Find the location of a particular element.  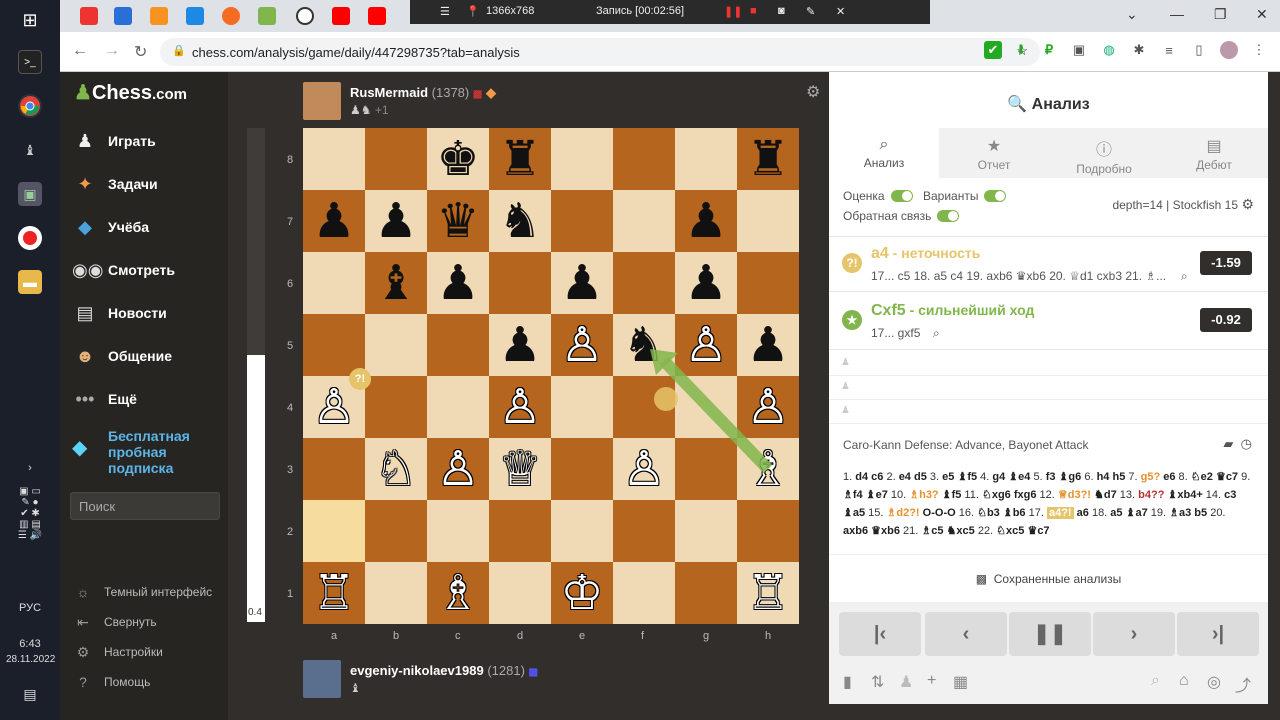

feedback-switch is located at coordinates (948, 216).